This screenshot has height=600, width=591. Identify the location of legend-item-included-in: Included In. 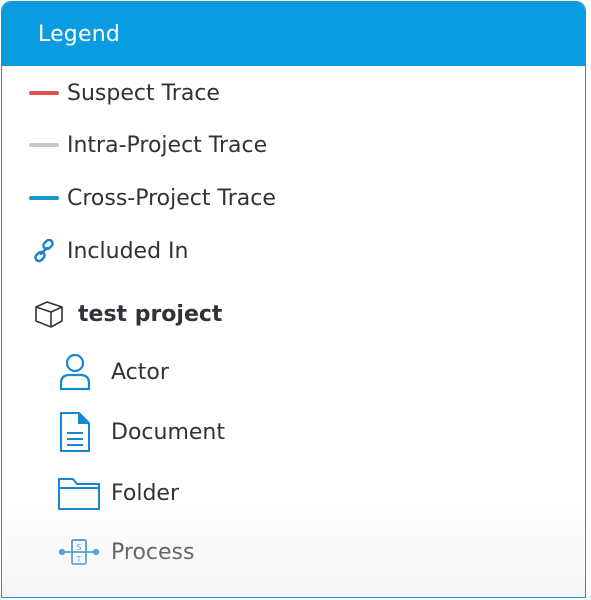
(108, 251).